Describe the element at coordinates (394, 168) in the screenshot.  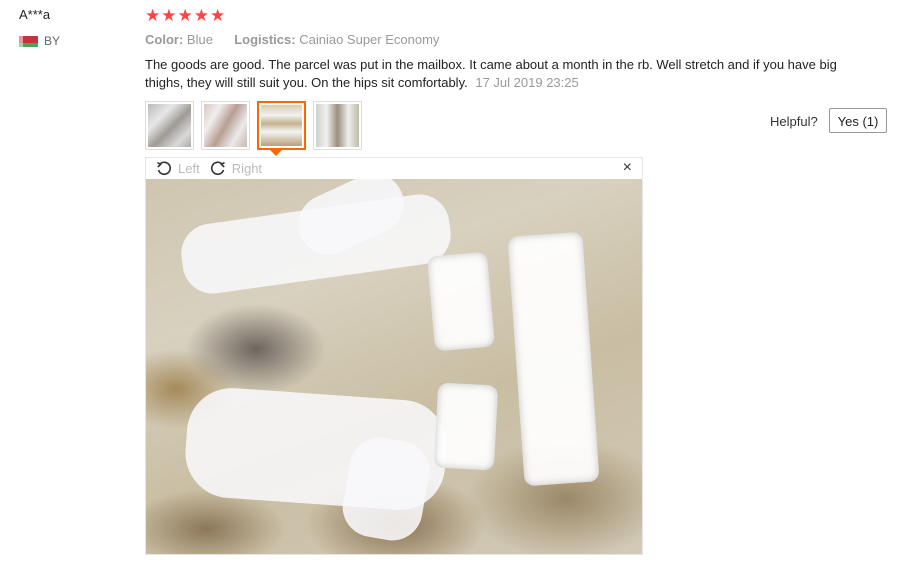
I see `viewer-toolbar: Left Right ×` at that location.